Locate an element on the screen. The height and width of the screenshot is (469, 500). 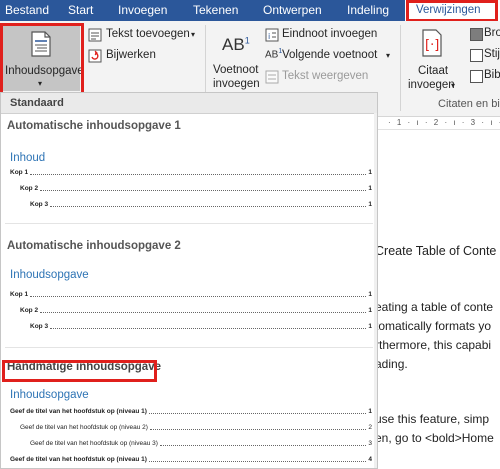
gallery-section-header: Standaard is located at coordinates (189, 103).